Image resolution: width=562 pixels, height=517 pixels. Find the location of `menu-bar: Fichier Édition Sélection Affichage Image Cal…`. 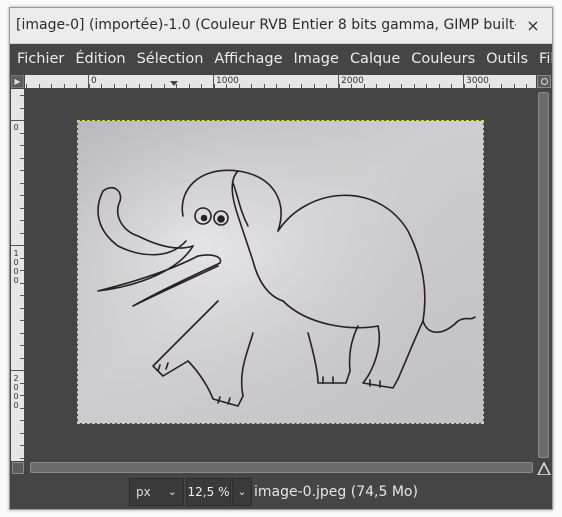

menu-bar: Fichier Édition Sélection Affichage Image Cal… is located at coordinates (281, 59).